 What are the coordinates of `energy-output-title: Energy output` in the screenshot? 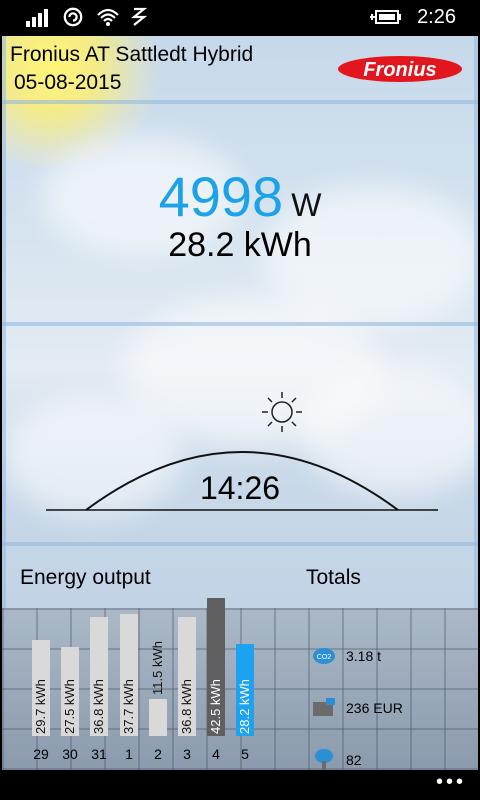 It's located at (85, 577).